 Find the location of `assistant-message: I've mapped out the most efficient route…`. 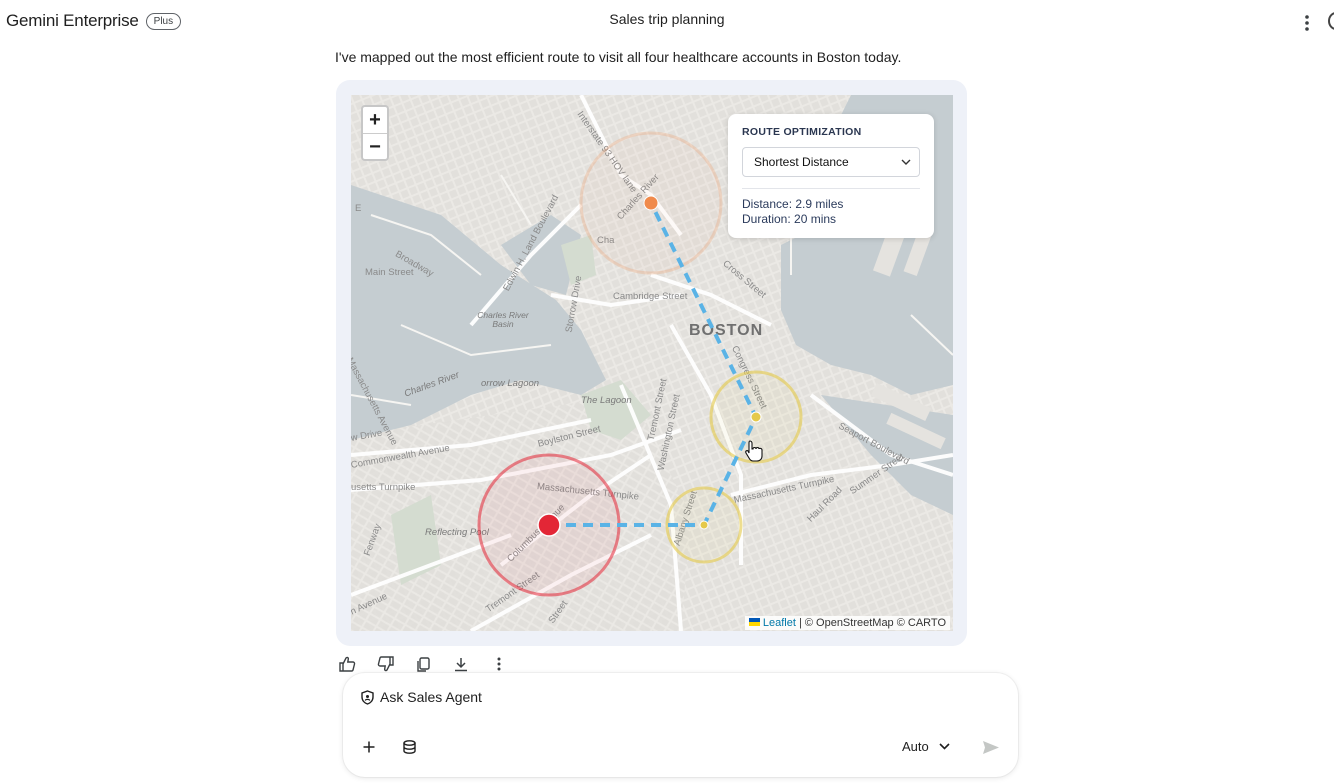

assistant-message: I've mapped out the most efficient route… is located at coordinates (618, 57).